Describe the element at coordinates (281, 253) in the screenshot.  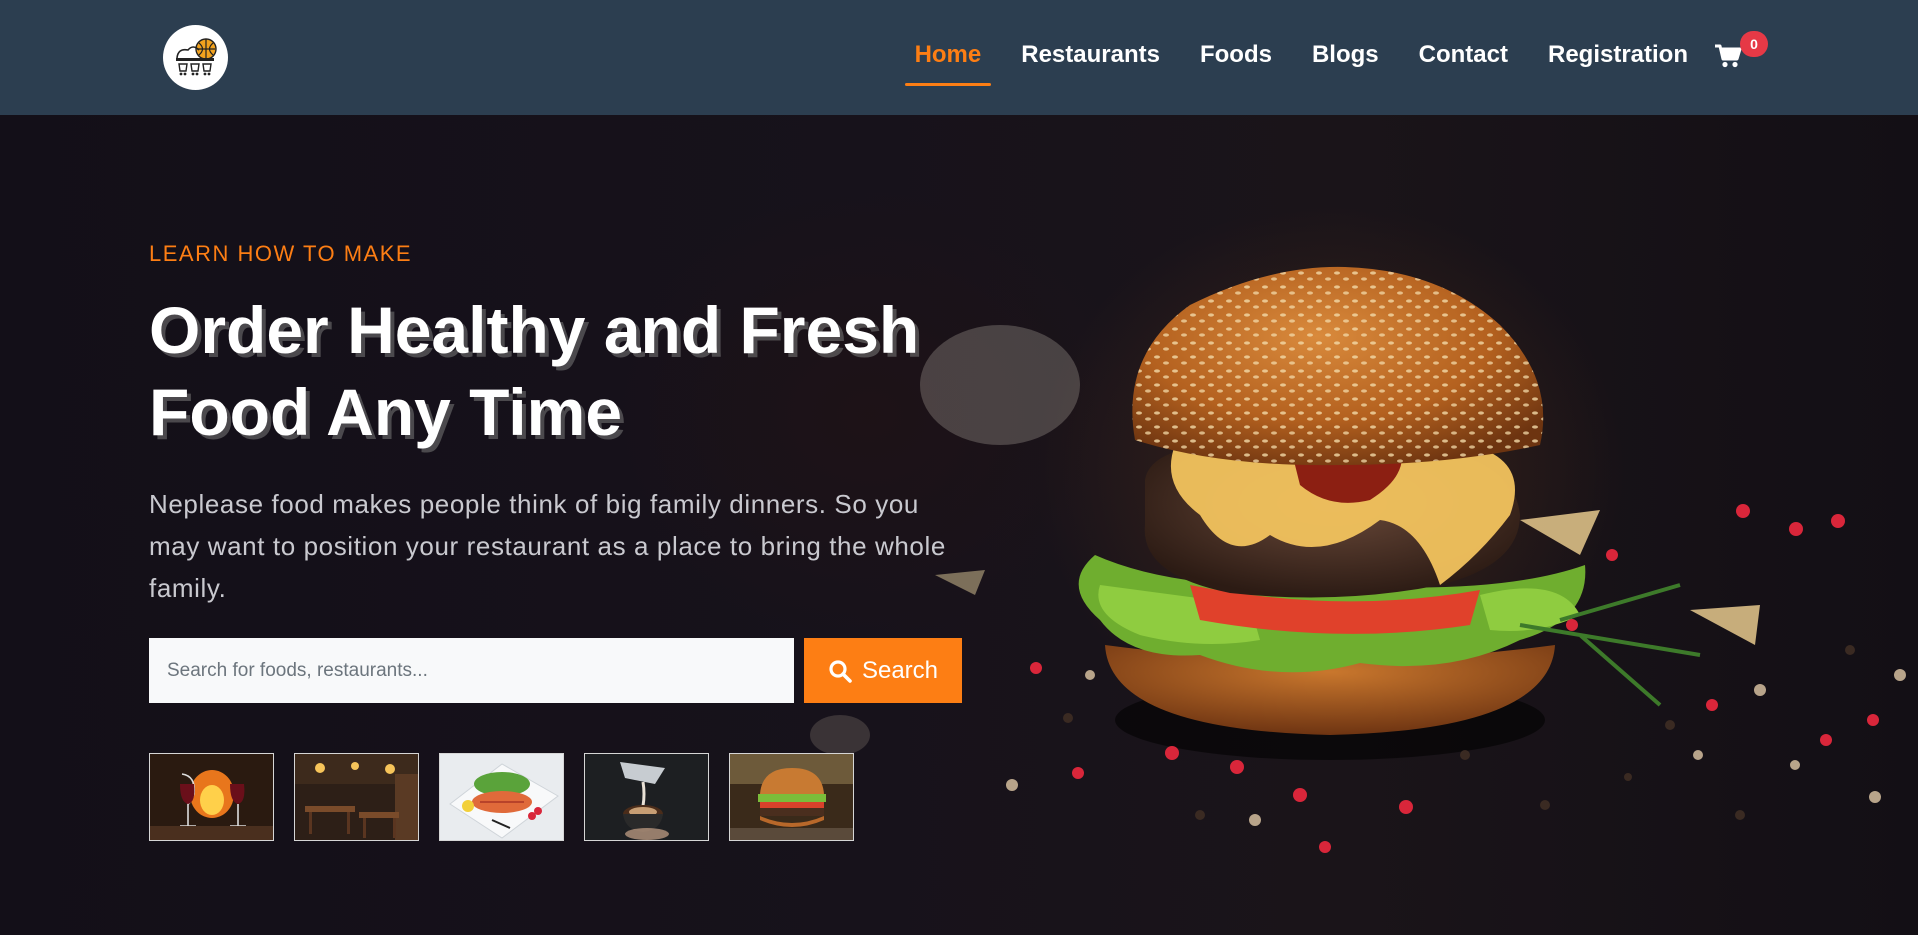
I see `hero-kicker: LEARN HOW TO MAKE` at that location.